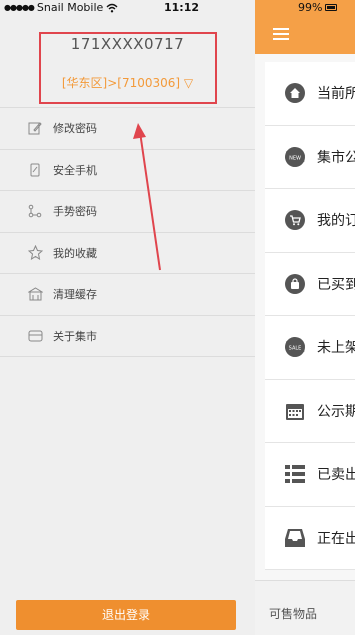 This screenshot has width=355, height=635. What do you see at coordinates (127, 253) in the screenshot?
I see `menu-item-favorites: 我的收藏` at bounding box center [127, 253].